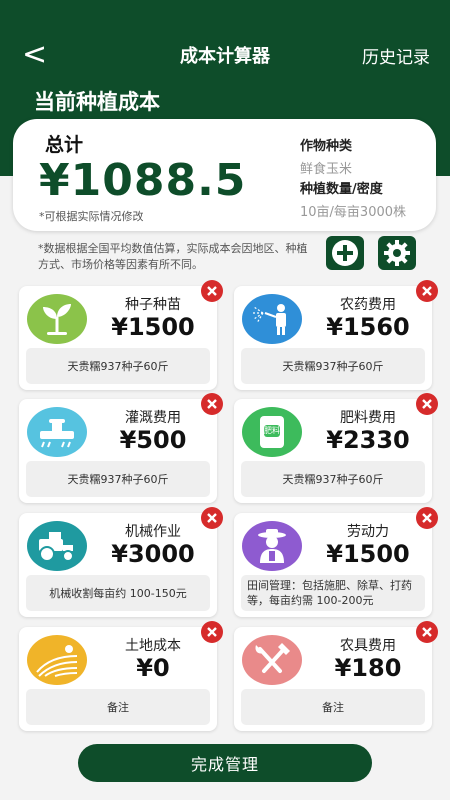 The height and width of the screenshot is (800, 450). What do you see at coordinates (341, 189) in the screenshot?
I see `quantity-label: 种植数量/密度` at bounding box center [341, 189].